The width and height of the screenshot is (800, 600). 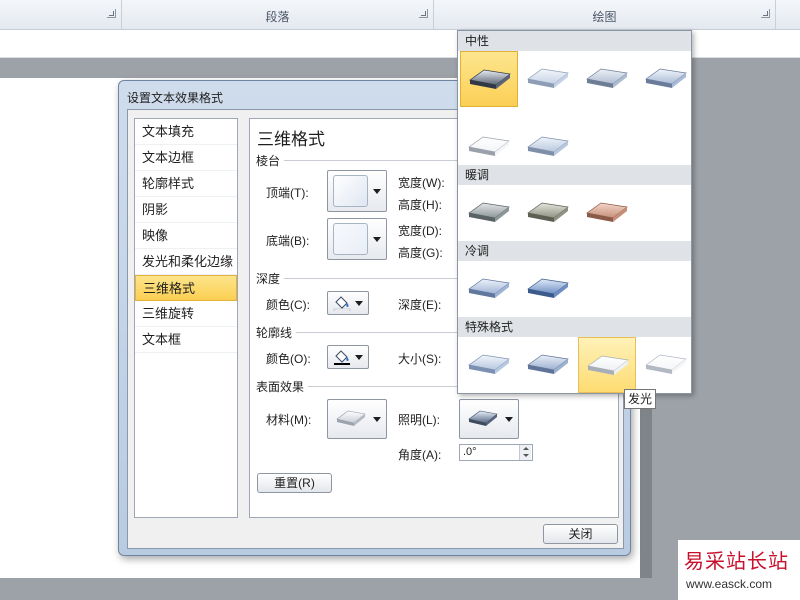 I want to click on bevel-top-width-label: 宽度(W):, so click(x=421, y=183).